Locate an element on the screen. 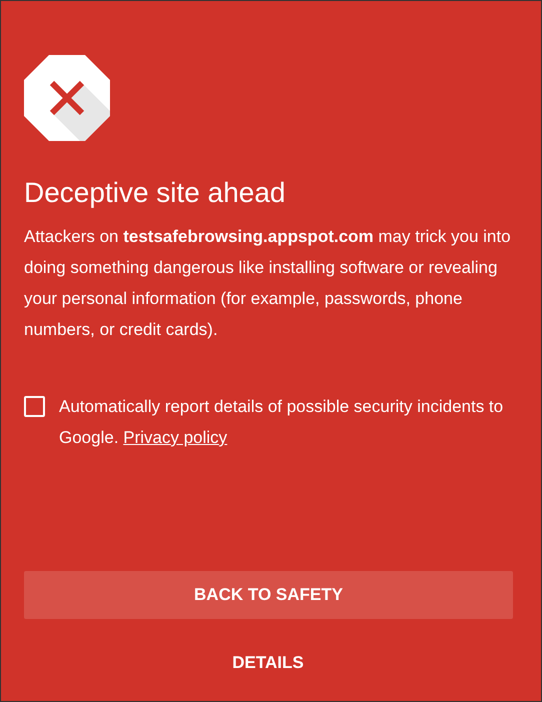 This screenshot has width=542, height=702. warning-message: Attackers on testsafebrowsing.appspot.com may trick you into doing something dangerous like installing software or revealing your personal information (for example, passwords, phone numbers, or credit cards). is located at coordinates (268, 283).